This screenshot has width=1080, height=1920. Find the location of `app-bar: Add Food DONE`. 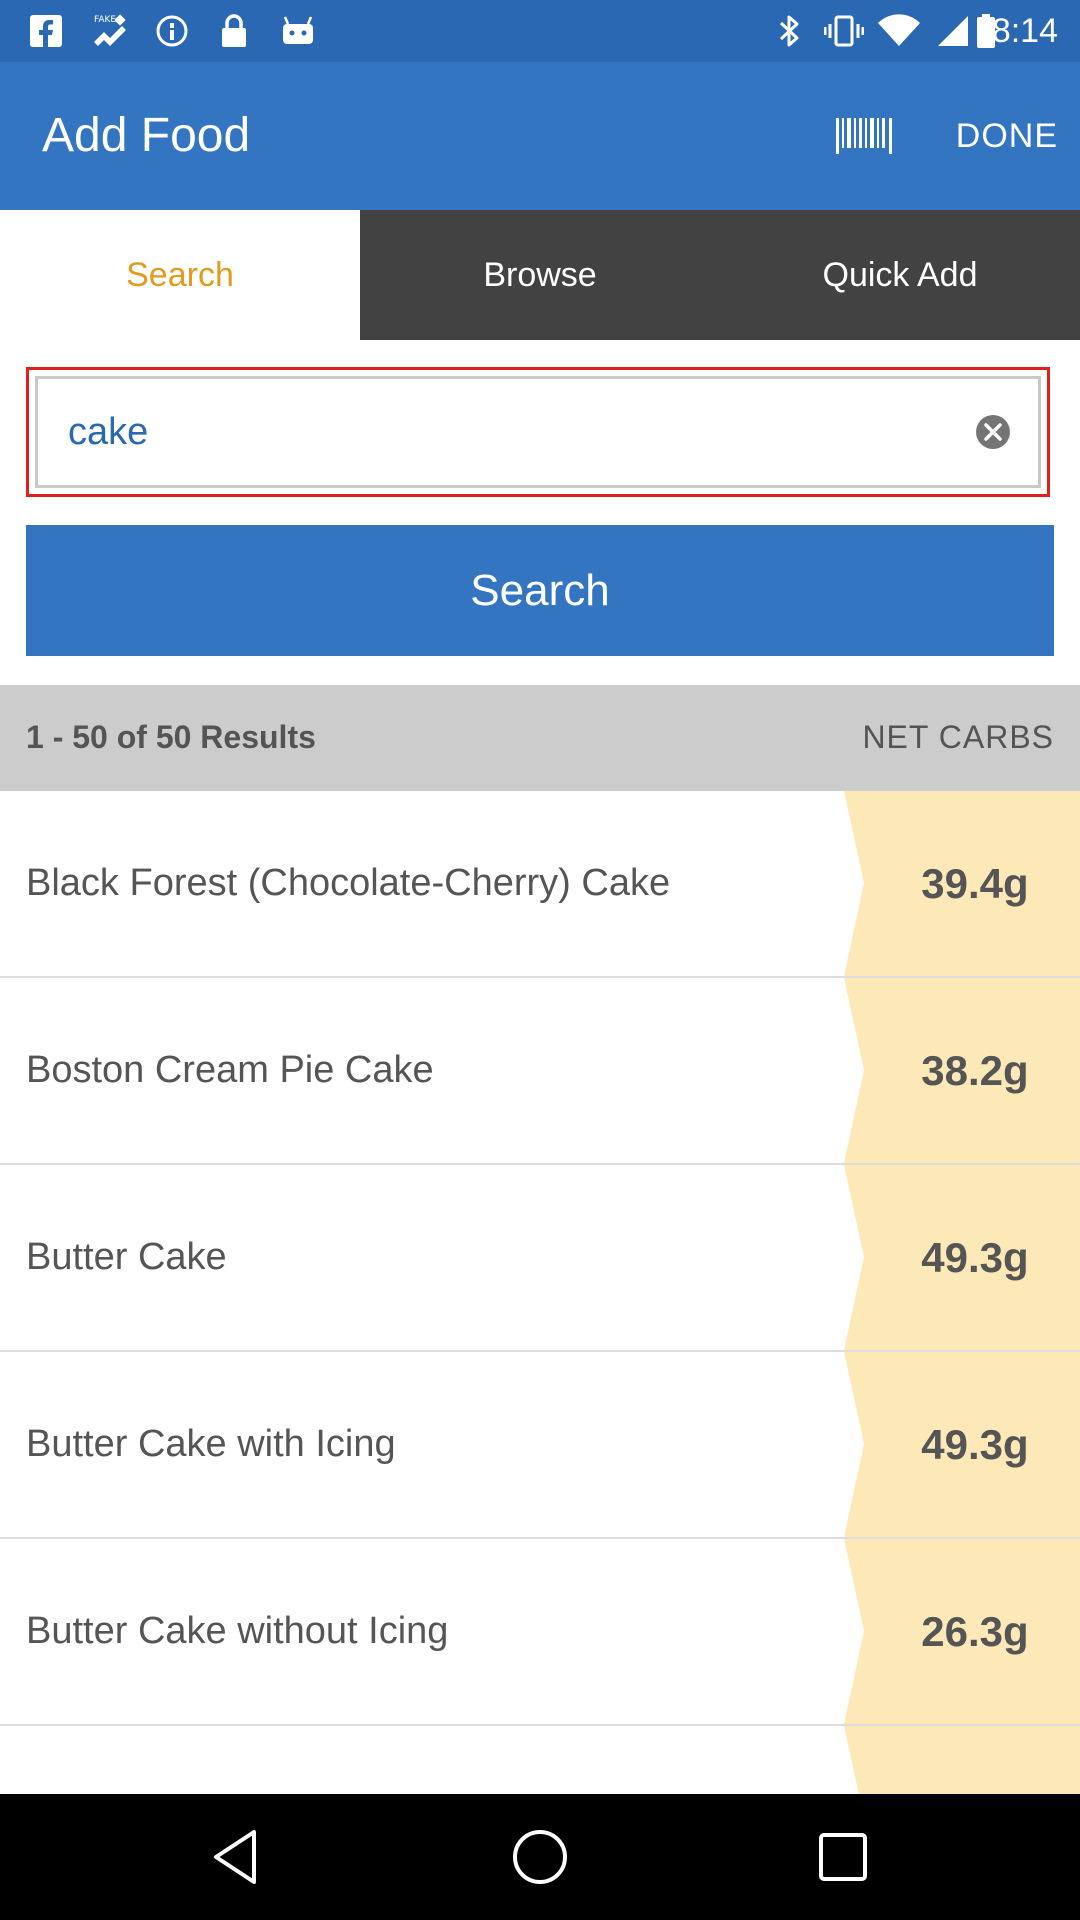

app-bar: Add Food DONE is located at coordinates (540, 136).